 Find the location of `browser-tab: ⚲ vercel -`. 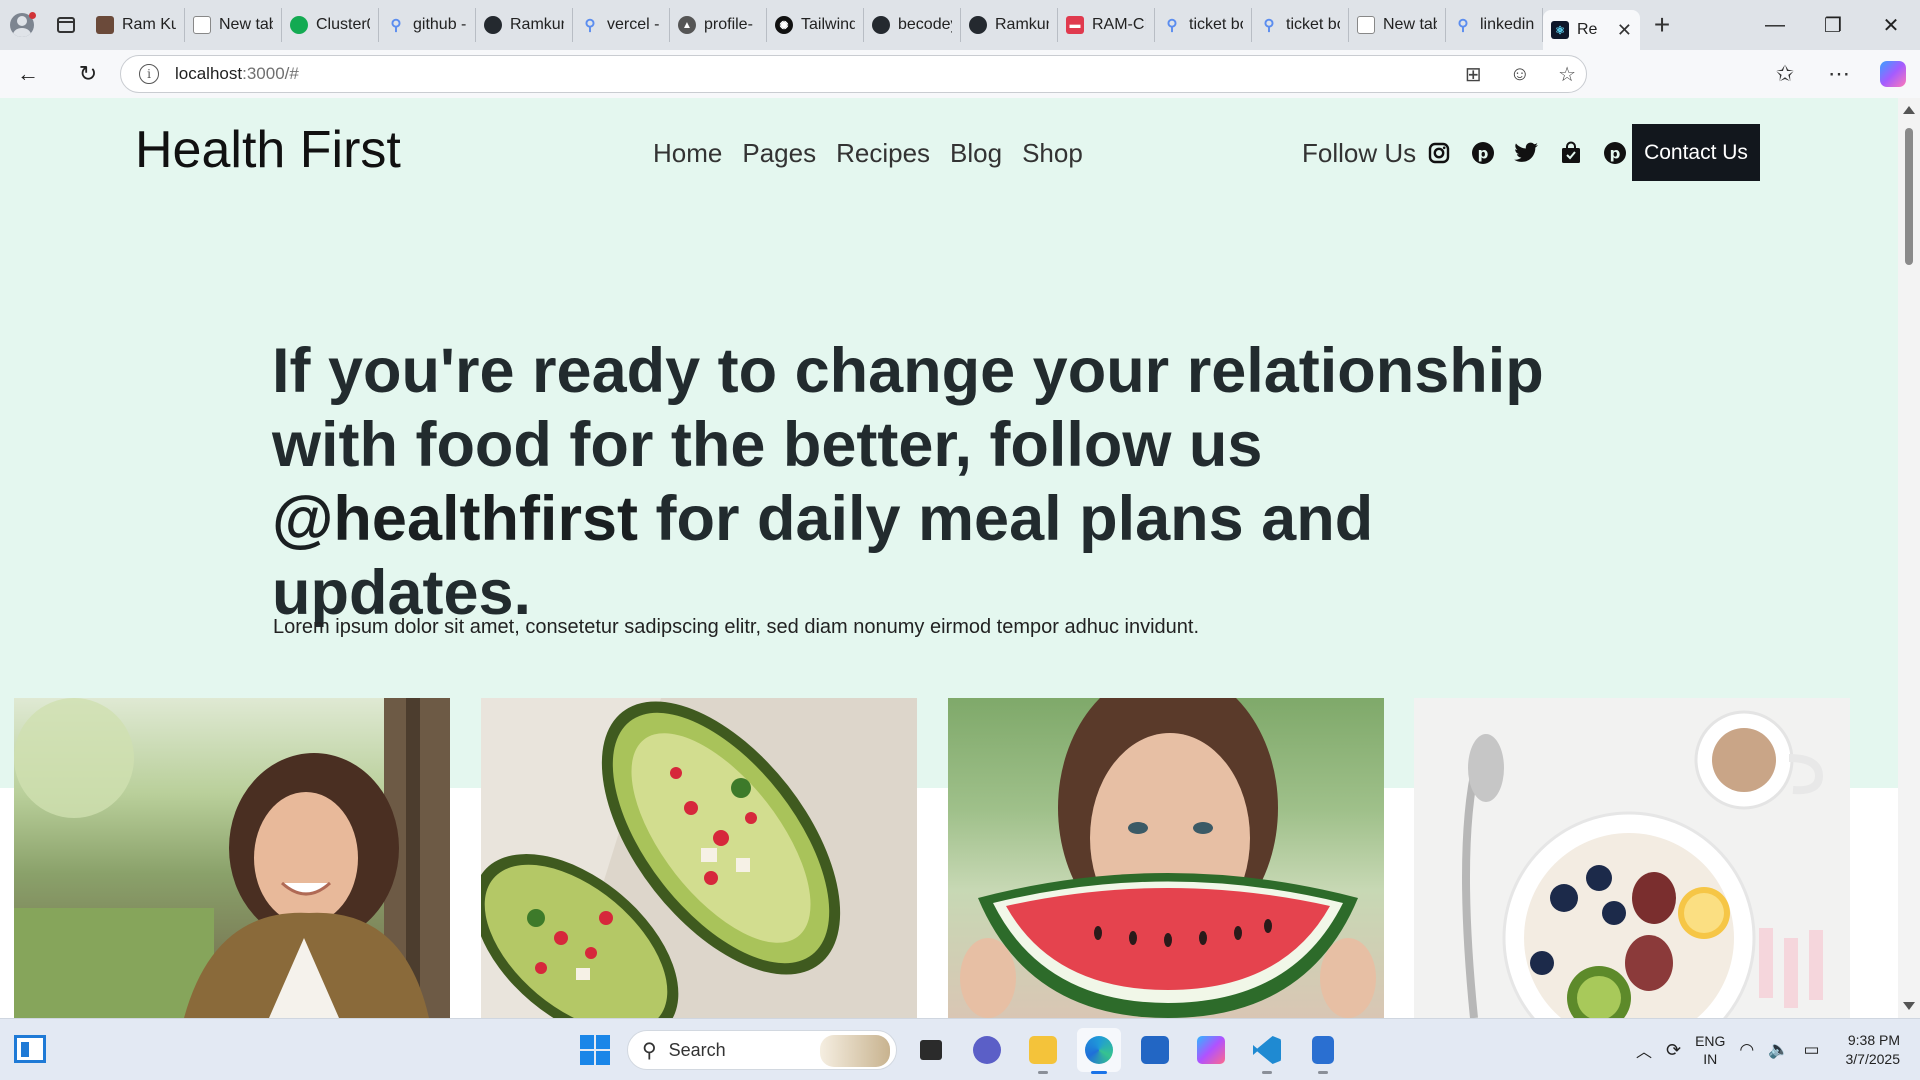

browser-tab: ⚲ vercel - is located at coordinates (621, 25).